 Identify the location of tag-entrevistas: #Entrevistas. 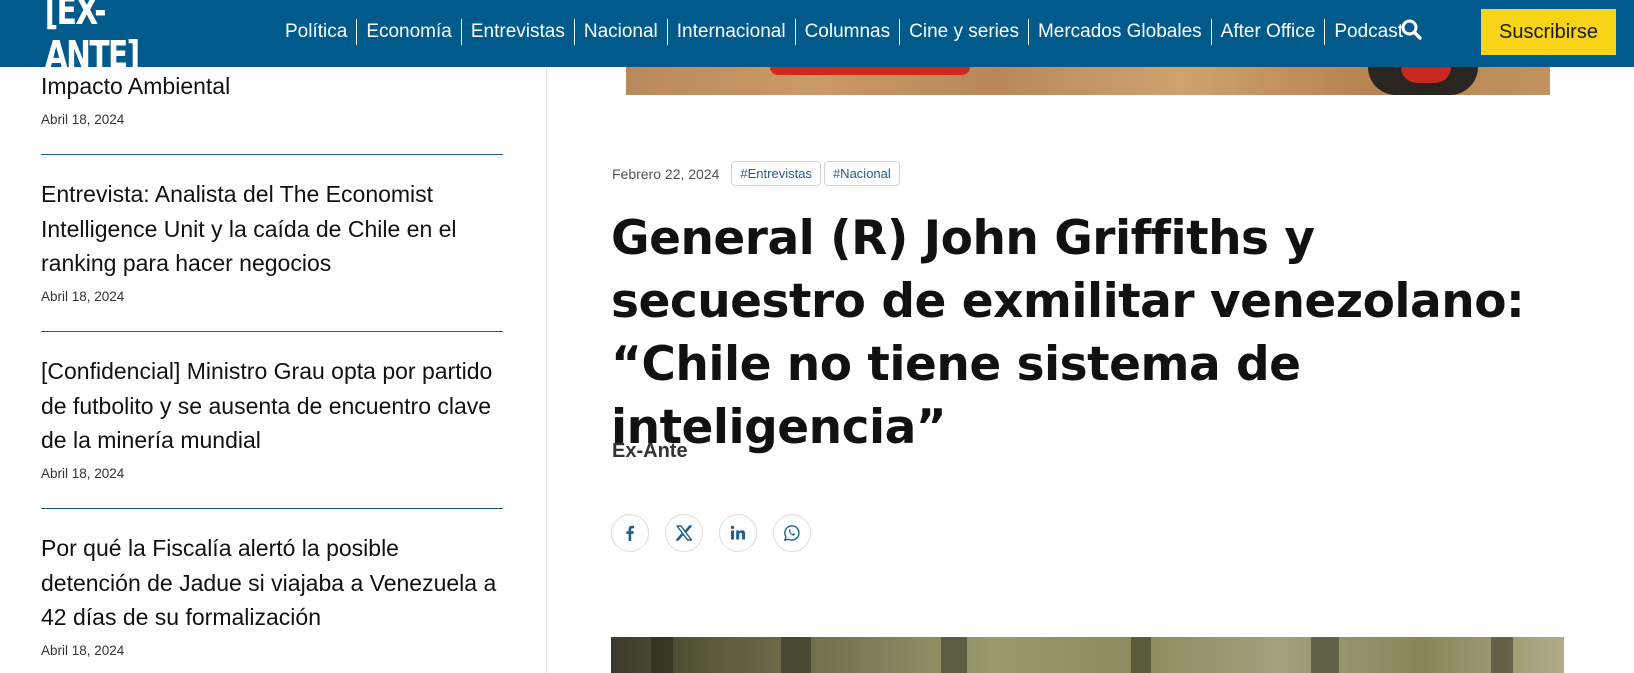
(776, 173).